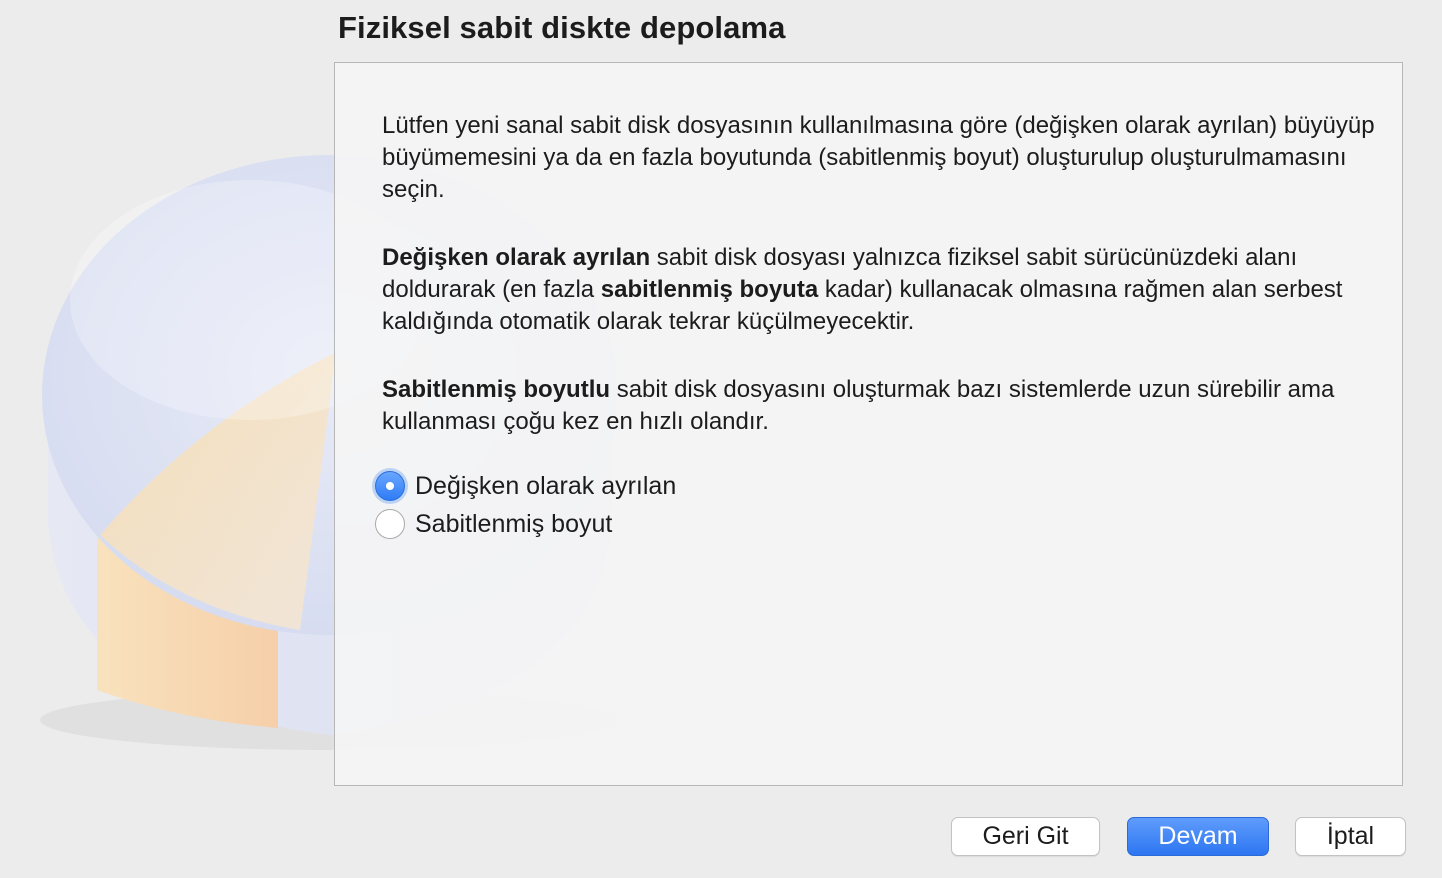 The image size is (1442, 878). What do you see at coordinates (513, 524) in the screenshot?
I see `option-fixed-label: Sabitlenmiş boyut` at bounding box center [513, 524].